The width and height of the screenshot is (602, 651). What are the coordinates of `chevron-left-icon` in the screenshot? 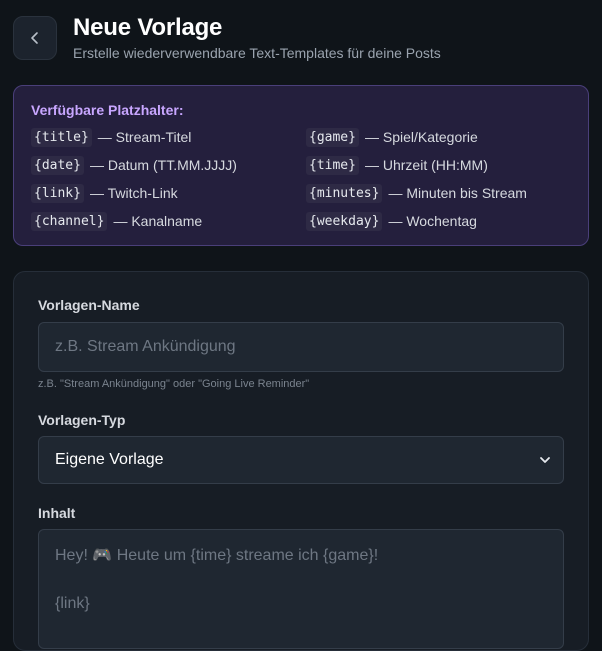 It's located at (34, 38).